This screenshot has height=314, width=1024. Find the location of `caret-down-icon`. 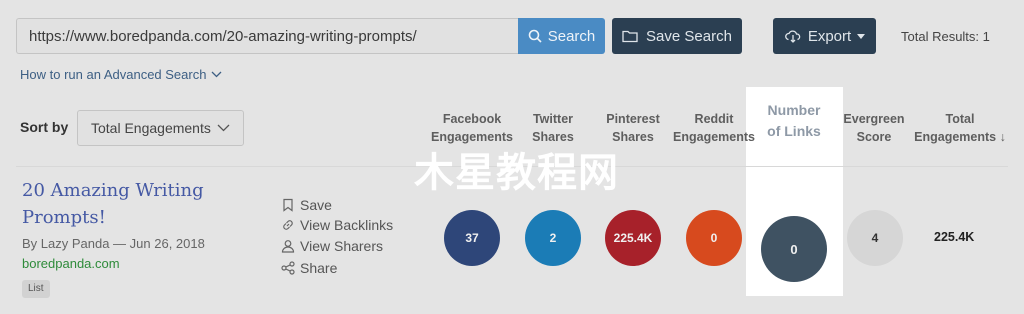

caret-down-icon is located at coordinates (861, 36).